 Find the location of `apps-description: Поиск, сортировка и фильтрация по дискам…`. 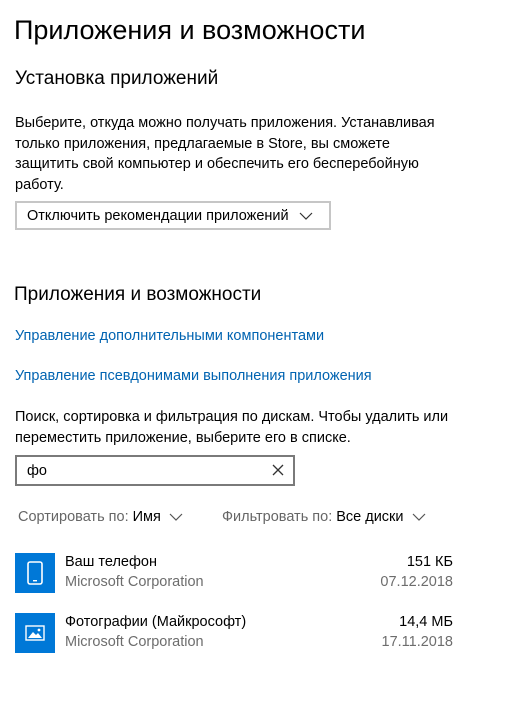

apps-description: Поиск, сортировка и фильтрация по дискам… is located at coordinates (232, 427).